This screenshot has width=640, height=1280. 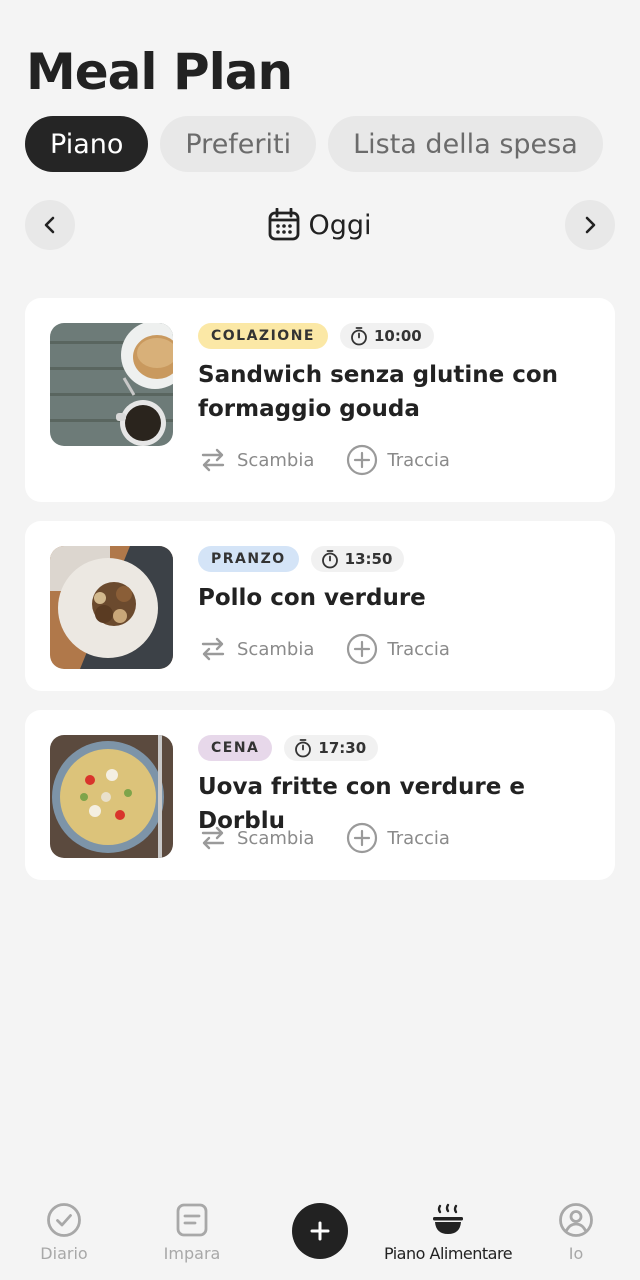 I want to click on page-title: Meal Plan, so click(x=159, y=72).